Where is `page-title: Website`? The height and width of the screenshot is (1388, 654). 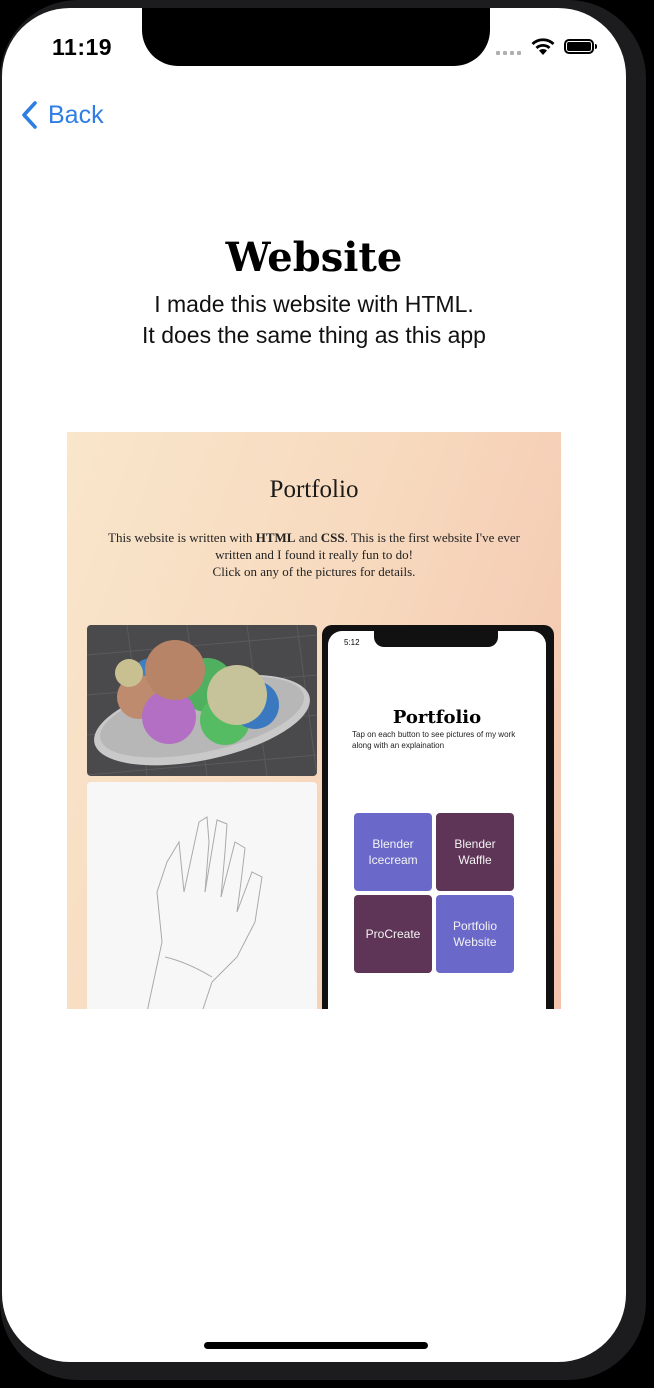 page-title: Website is located at coordinates (314, 257).